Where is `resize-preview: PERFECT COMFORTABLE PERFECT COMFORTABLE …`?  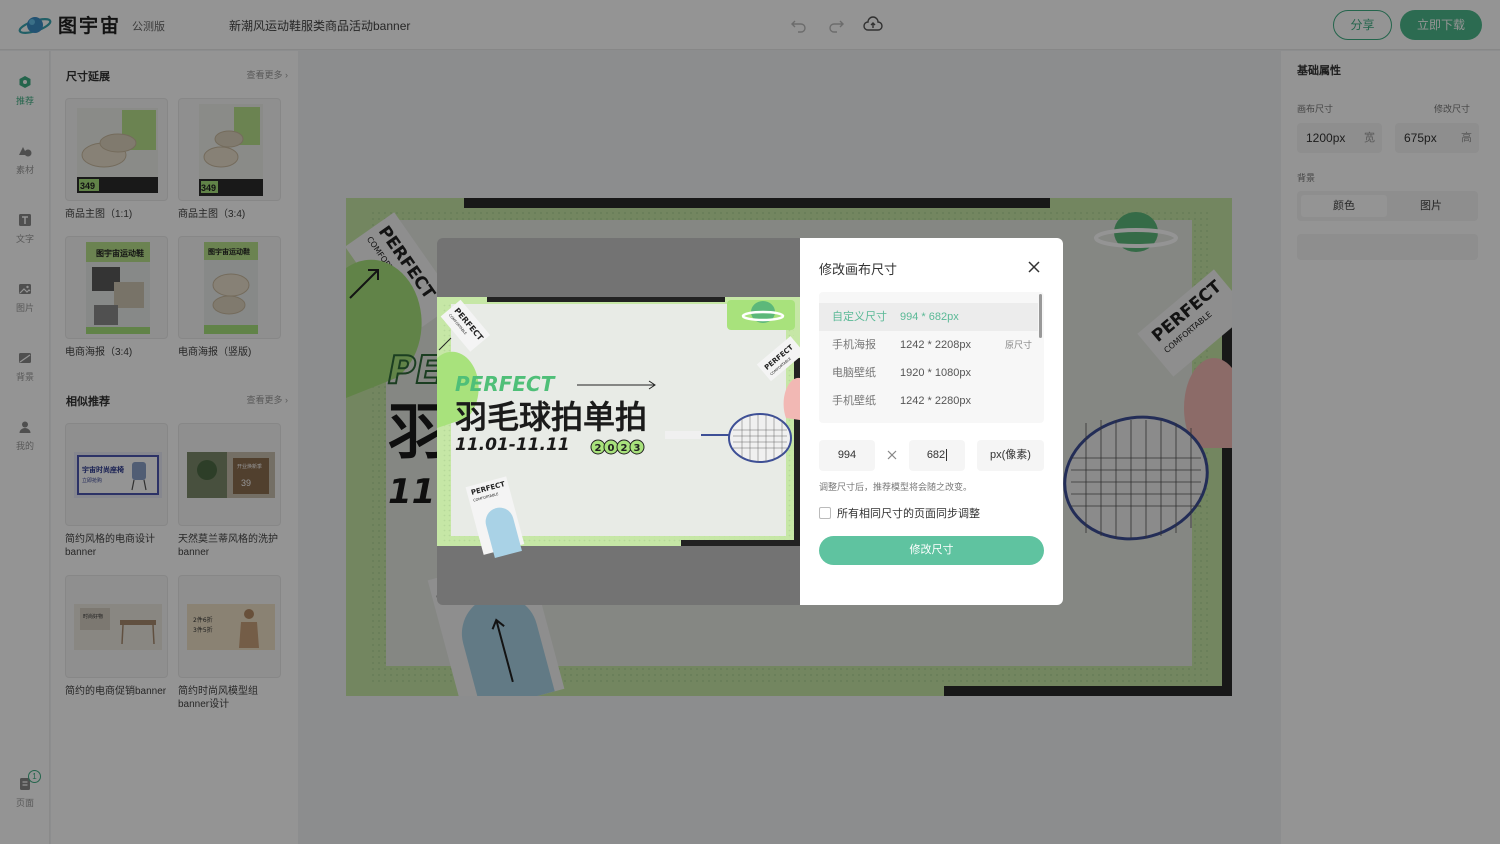
resize-preview: PERFECT COMFORTABLE PERFECT COMFORTABLE … is located at coordinates (621, 421).